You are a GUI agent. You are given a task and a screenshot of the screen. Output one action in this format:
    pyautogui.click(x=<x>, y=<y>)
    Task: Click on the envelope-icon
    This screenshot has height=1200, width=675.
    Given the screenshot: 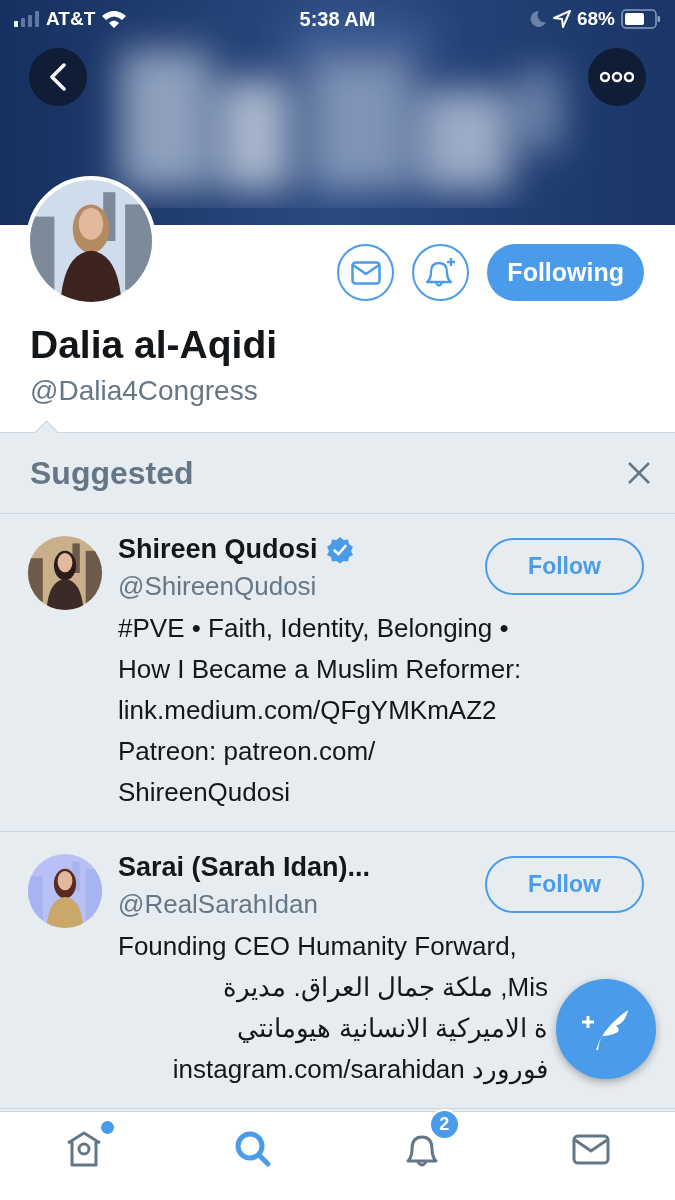 What is the action you would take?
    pyautogui.click(x=365, y=272)
    